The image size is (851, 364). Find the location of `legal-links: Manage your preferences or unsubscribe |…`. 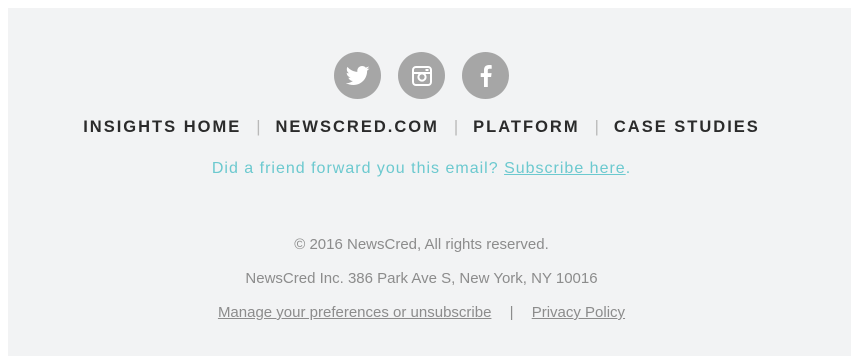

legal-links: Manage your preferences or unsubscribe |… is located at coordinates (421, 312).